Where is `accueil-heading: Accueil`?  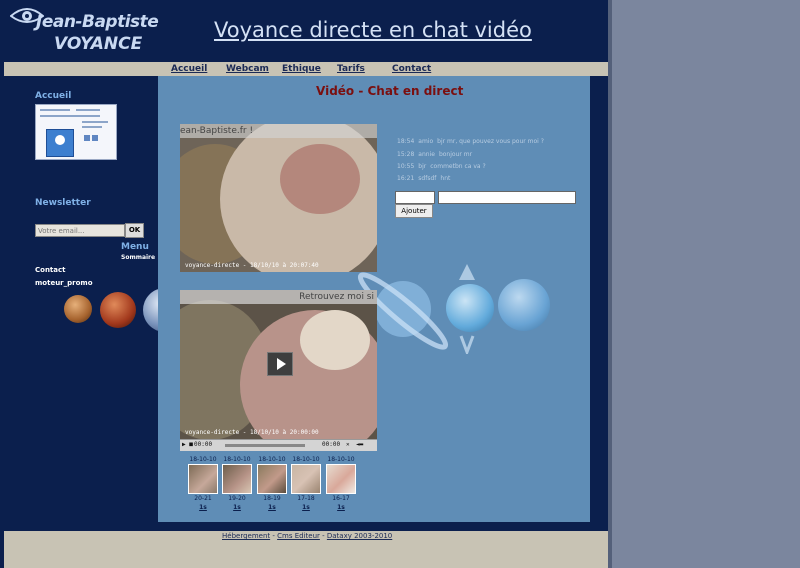 accueil-heading: Accueil is located at coordinates (53, 96).